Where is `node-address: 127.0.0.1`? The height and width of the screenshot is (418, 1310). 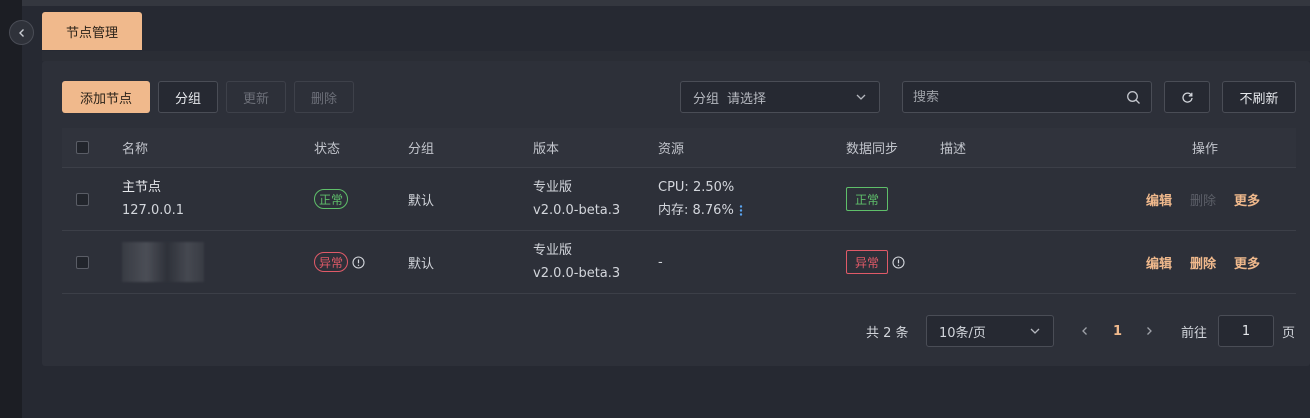 node-address: 127.0.0.1 is located at coordinates (153, 210).